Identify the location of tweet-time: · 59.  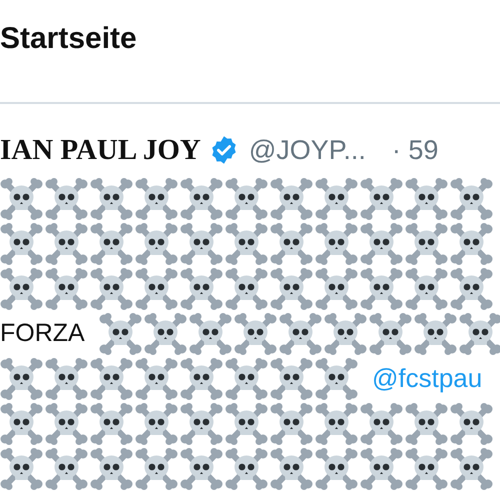
(415, 150).